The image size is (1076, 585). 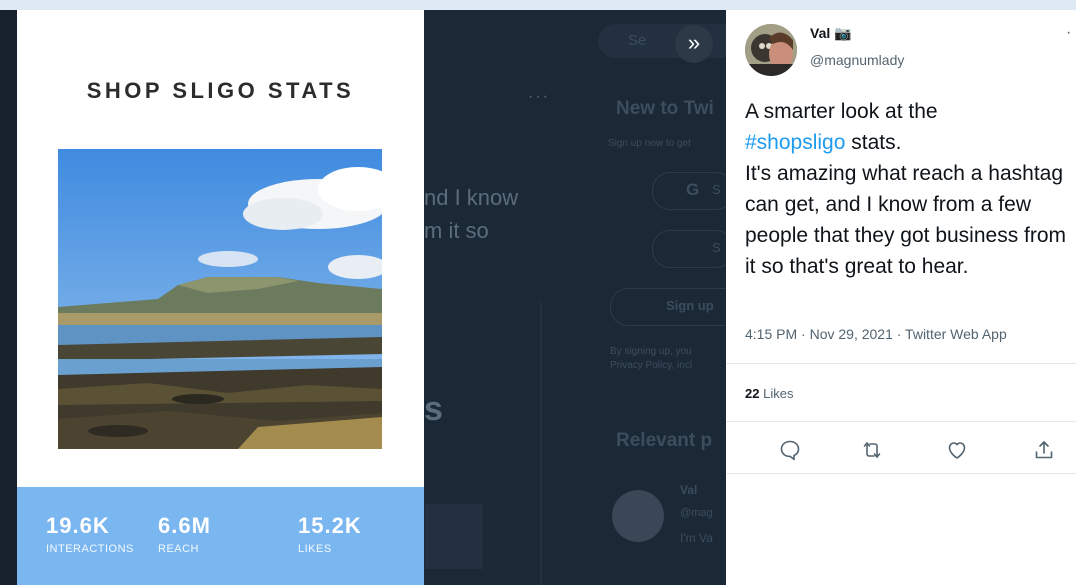 What do you see at coordinates (454, 536) in the screenshot?
I see `behind-box` at bounding box center [454, 536].